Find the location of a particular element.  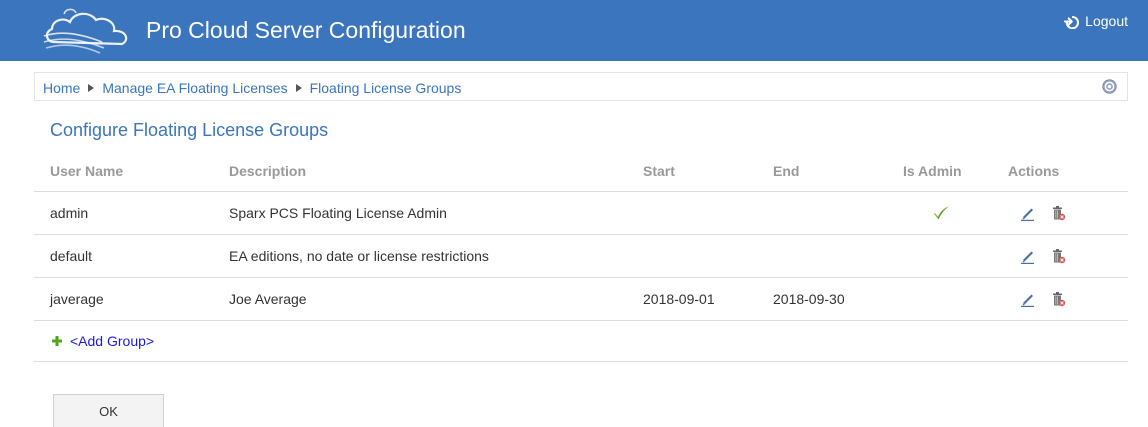

cell-description: Sparx PCS Floating License Admin is located at coordinates (436, 213).